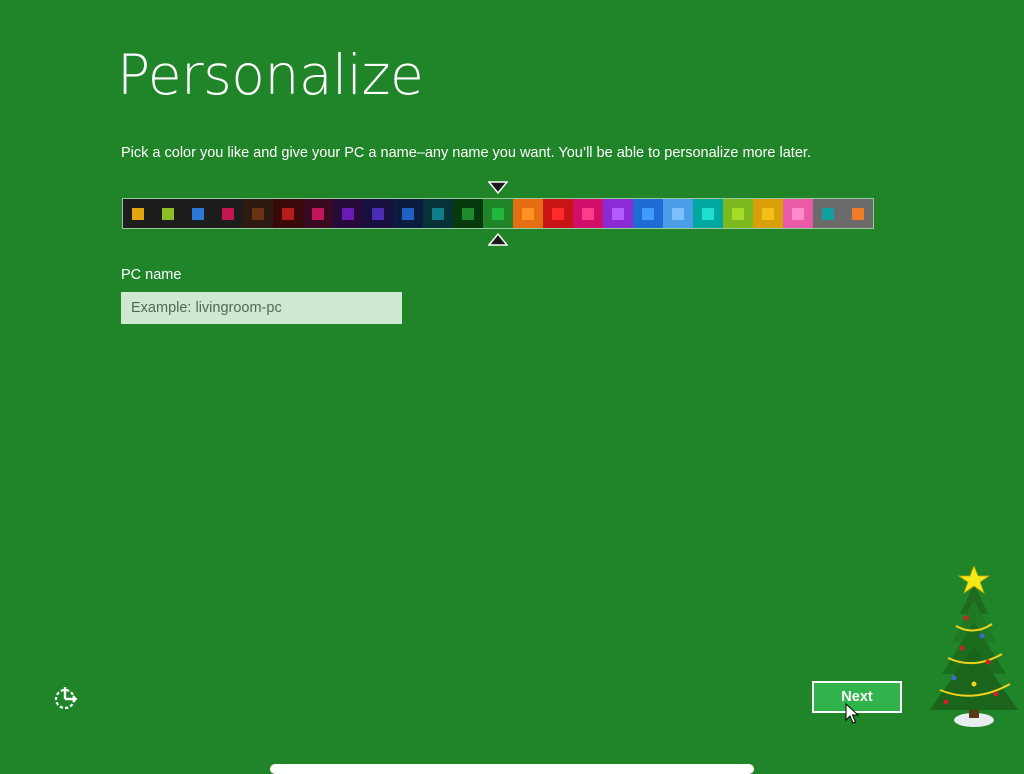  What do you see at coordinates (498, 239) in the screenshot?
I see `selected-color-arrow-up-icon` at bounding box center [498, 239].